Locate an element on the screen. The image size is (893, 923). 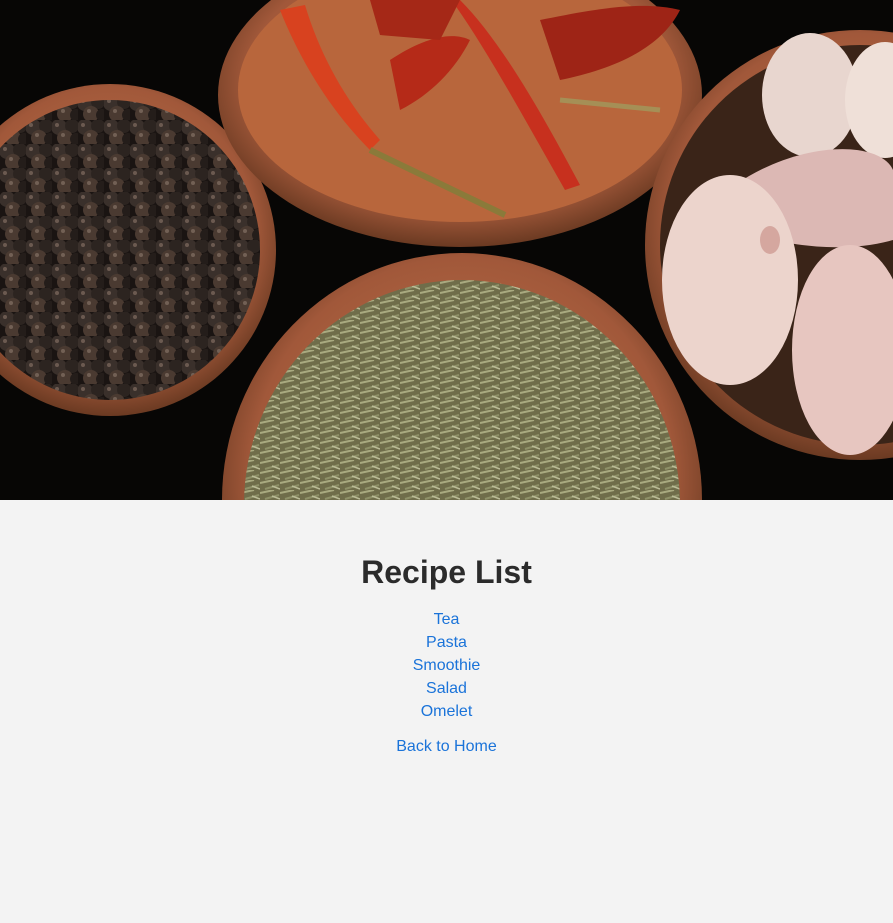
recipe-link-omelet: Omelet is located at coordinates (447, 711).